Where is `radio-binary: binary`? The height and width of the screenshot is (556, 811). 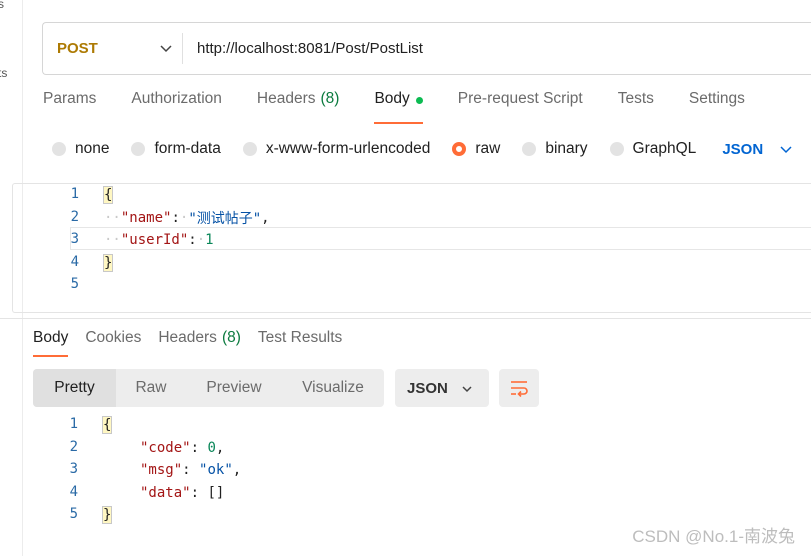 radio-binary: binary is located at coordinates (555, 149).